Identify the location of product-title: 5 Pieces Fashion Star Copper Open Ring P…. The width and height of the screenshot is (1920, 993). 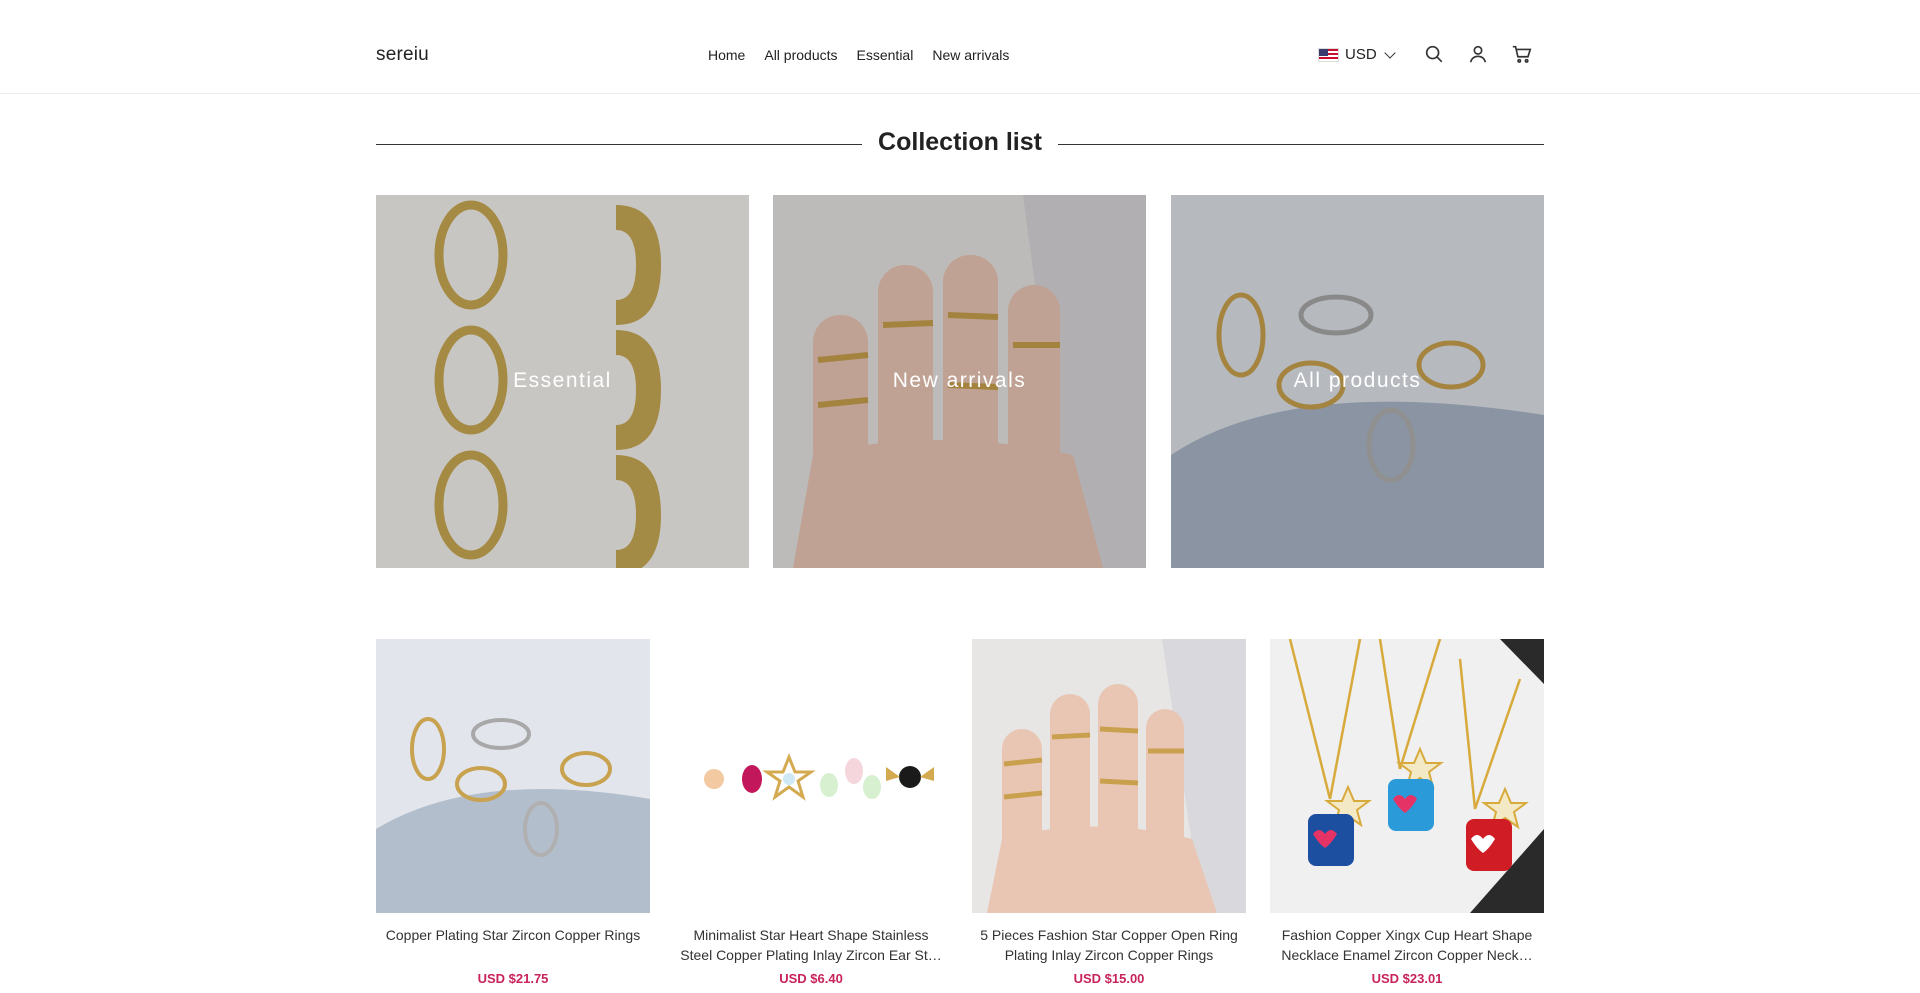
(1109, 945).